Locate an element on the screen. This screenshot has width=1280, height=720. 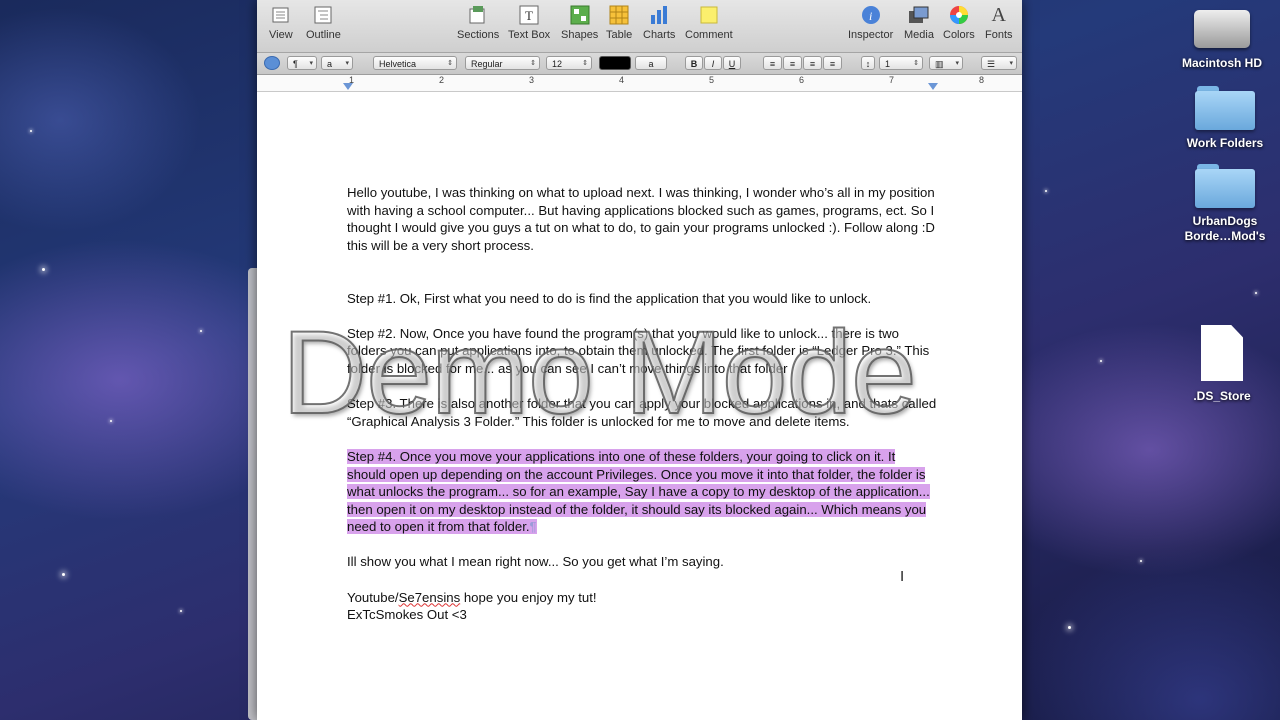
media-button: Media is located at coordinates (919, 22).